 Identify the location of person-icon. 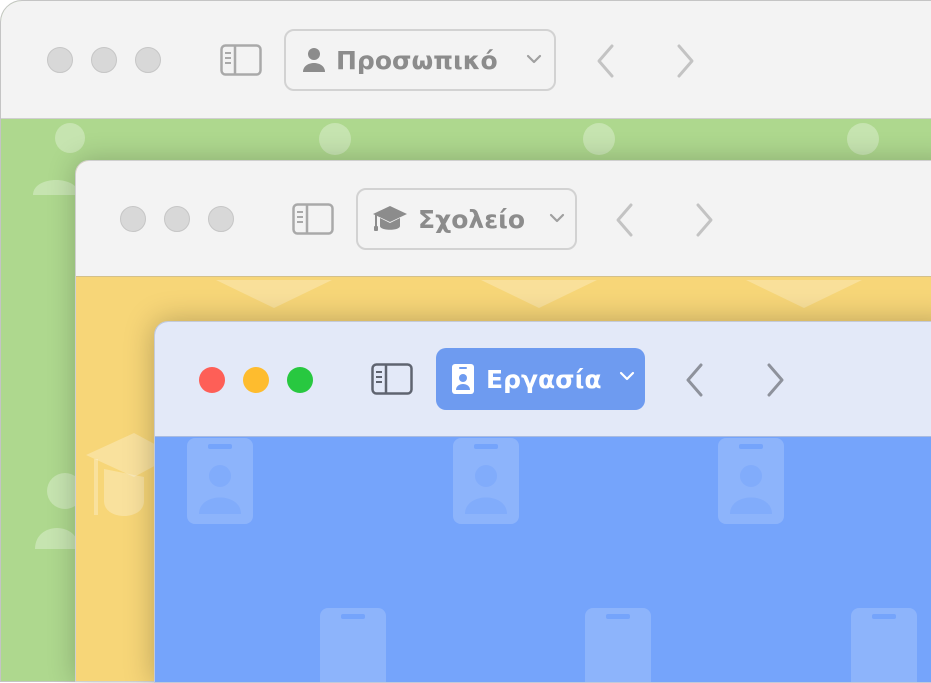
(314, 60).